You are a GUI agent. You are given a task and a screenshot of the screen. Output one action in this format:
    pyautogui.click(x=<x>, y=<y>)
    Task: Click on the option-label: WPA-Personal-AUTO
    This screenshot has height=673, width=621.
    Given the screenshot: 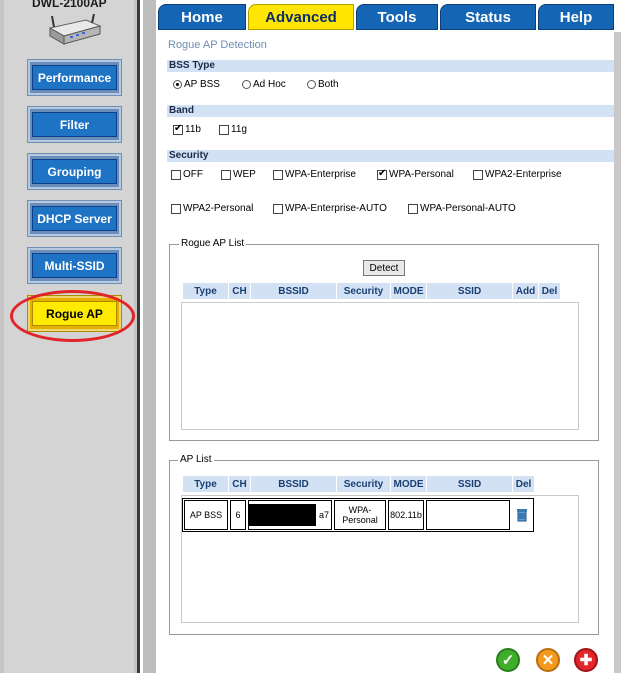 What is the action you would take?
    pyautogui.click(x=468, y=208)
    